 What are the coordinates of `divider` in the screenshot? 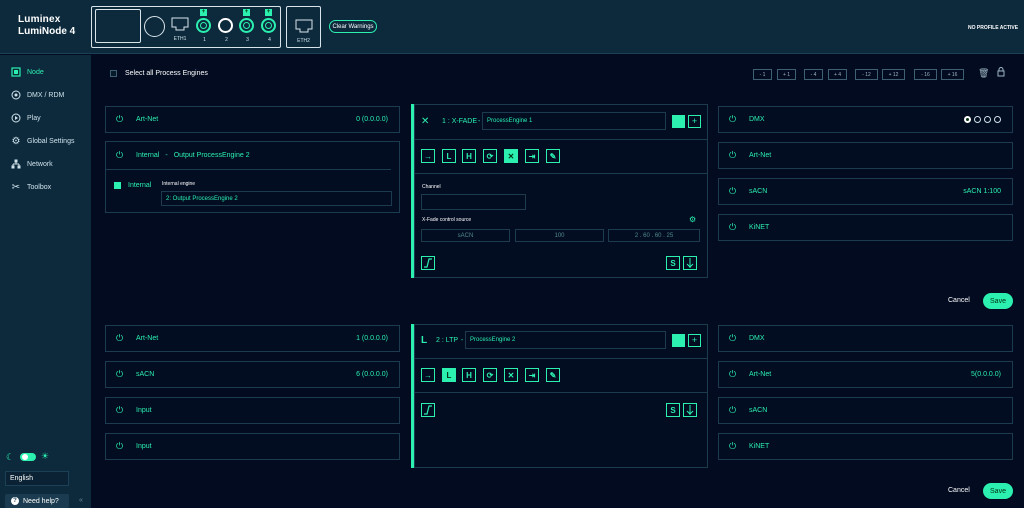 It's located at (561, 392).